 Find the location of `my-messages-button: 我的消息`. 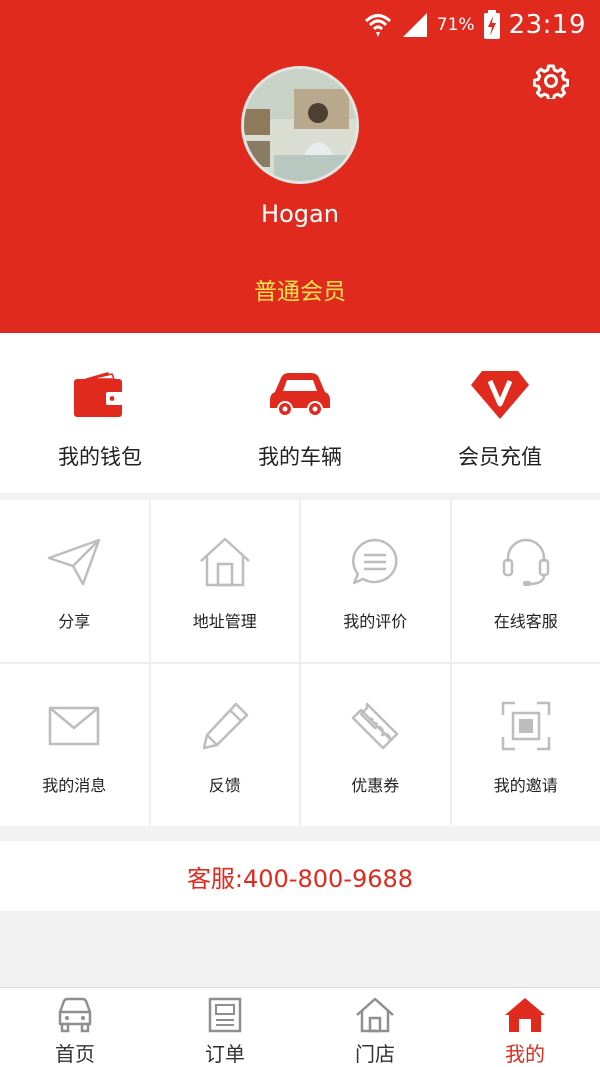

my-messages-button: 我的消息 is located at coordinates (74, 745).